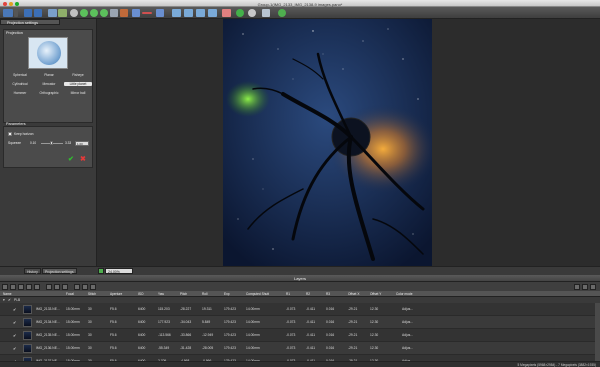 This screenshot has width=600, height=367. Describe the element at coordinates (37, 286) in the screenshot. I see `link-icon` at that location.